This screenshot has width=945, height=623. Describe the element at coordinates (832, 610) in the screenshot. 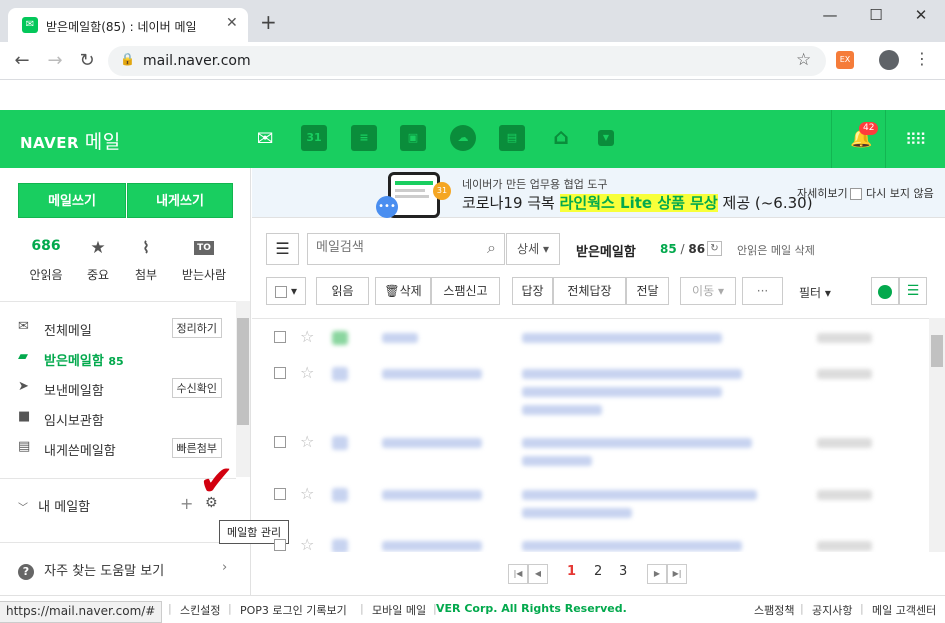

I see `footer-notice-link: 공지사항` at that location.